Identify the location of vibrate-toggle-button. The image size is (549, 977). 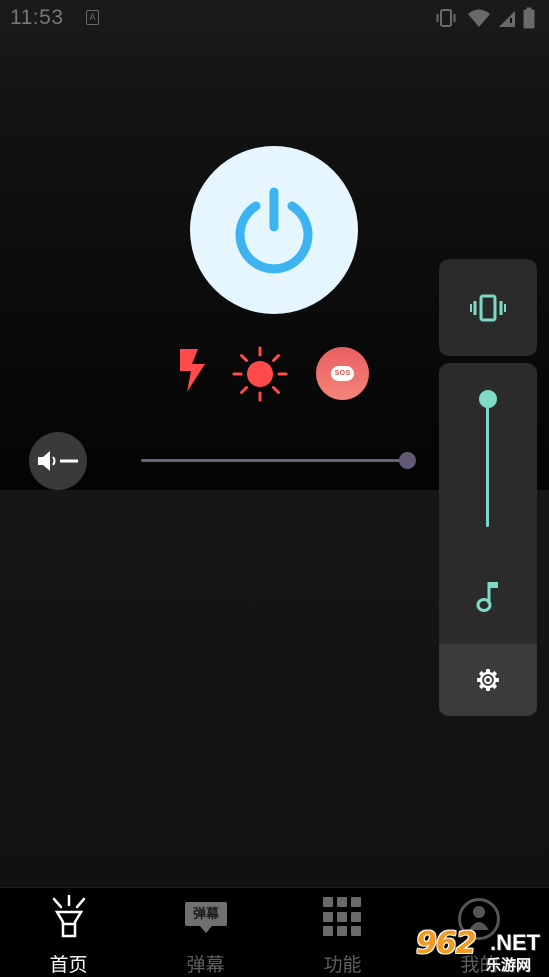
(488, 307).